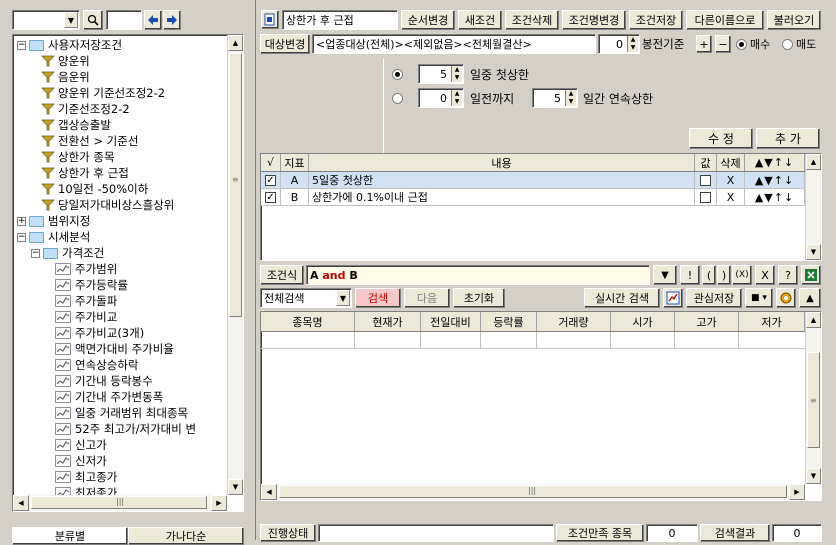 The height and width of the screenshot is (545, 836). I want to click on radio-sell-circle, so click(787, 44).